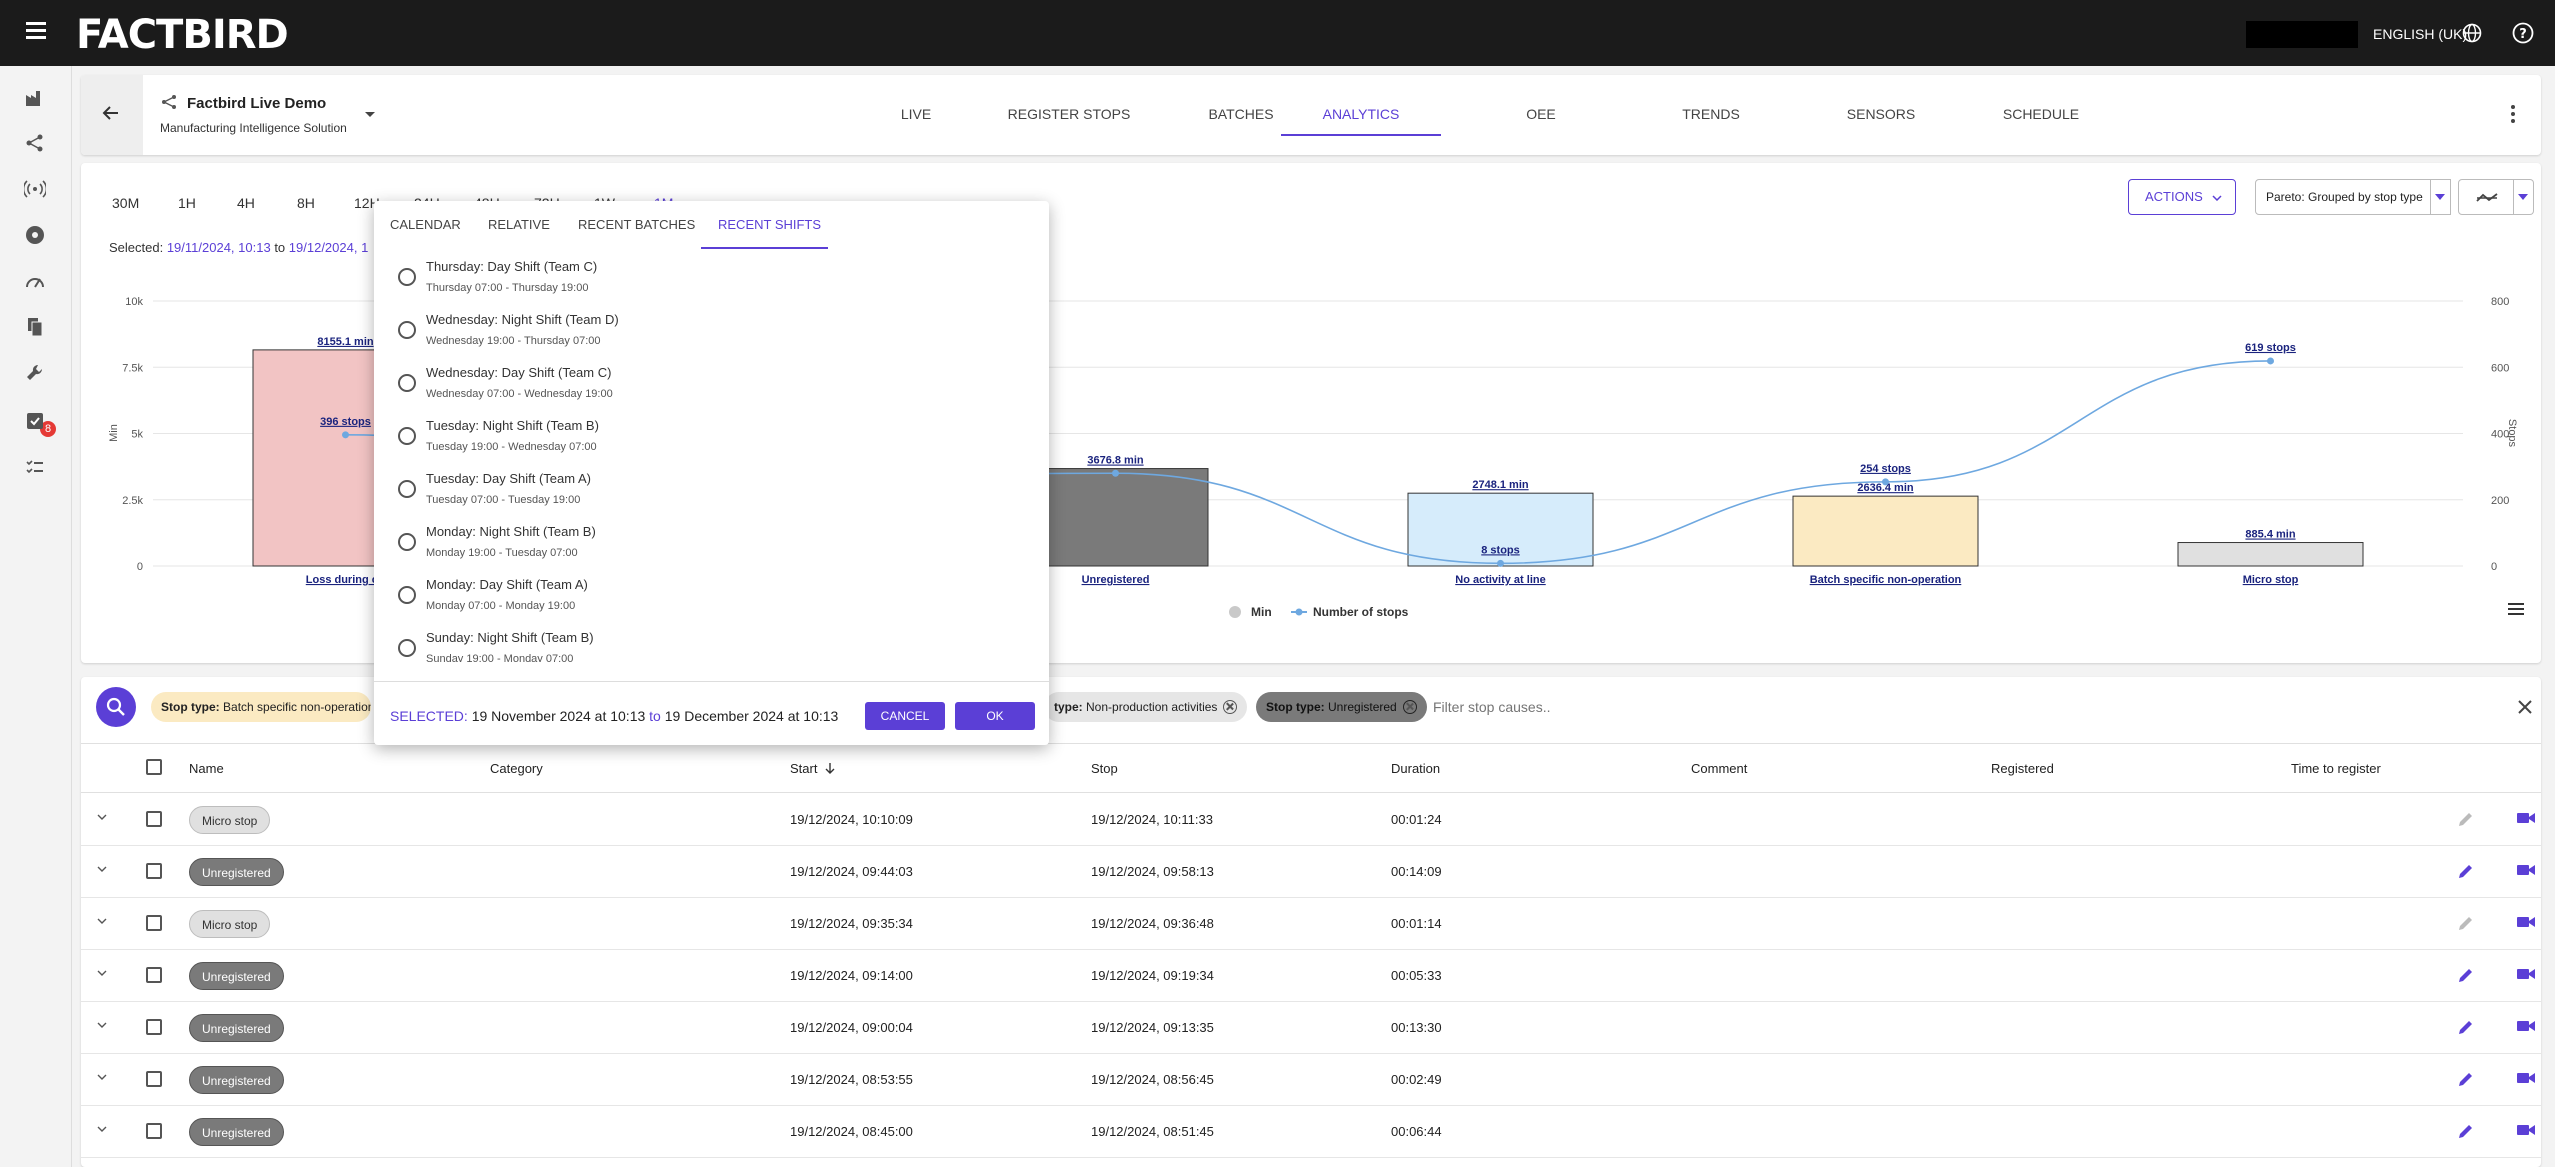 The image size is (2555, 1167). I want to click on search-button, so click(116, 707).